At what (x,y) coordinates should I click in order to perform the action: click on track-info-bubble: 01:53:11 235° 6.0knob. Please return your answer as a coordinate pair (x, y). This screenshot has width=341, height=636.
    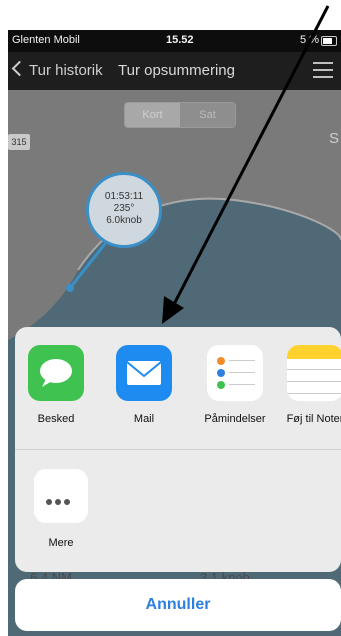
    Looking at the image, I should click on (124, 210).